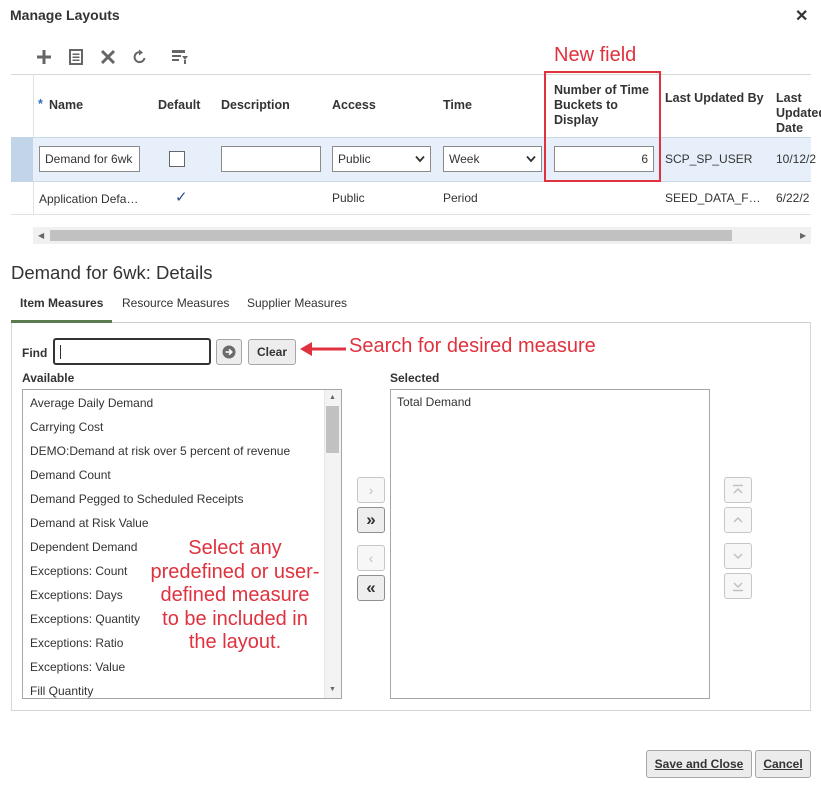 The width and height of the screenshot is (821, 788). What do you see at coordinates (61, 691) in the screenshot?
I see `list-item: Fill Quantity` at bounding box center [61, 691].